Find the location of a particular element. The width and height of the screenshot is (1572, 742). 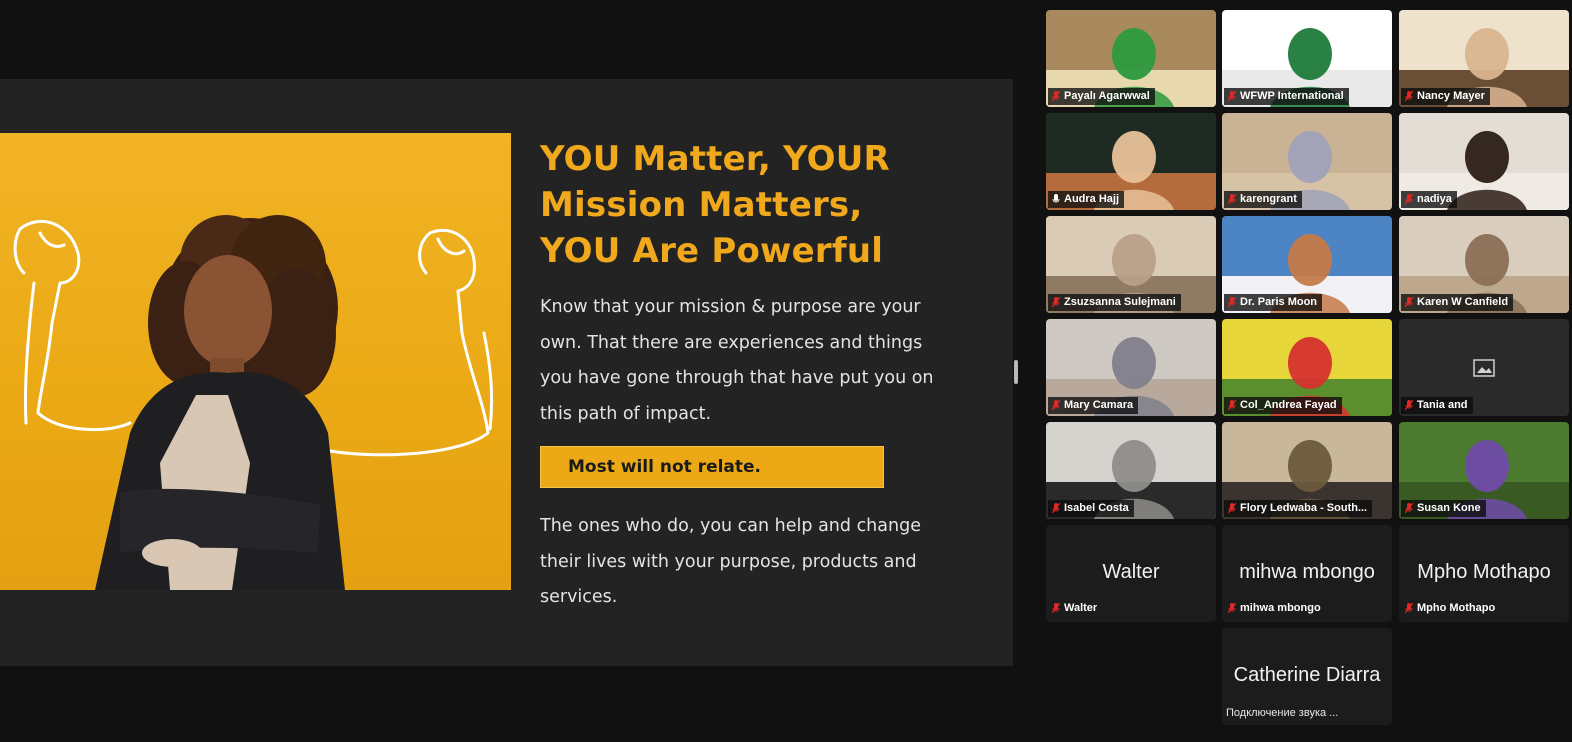

participant-name-label: Tania and is located at coordinates (1437, 405).